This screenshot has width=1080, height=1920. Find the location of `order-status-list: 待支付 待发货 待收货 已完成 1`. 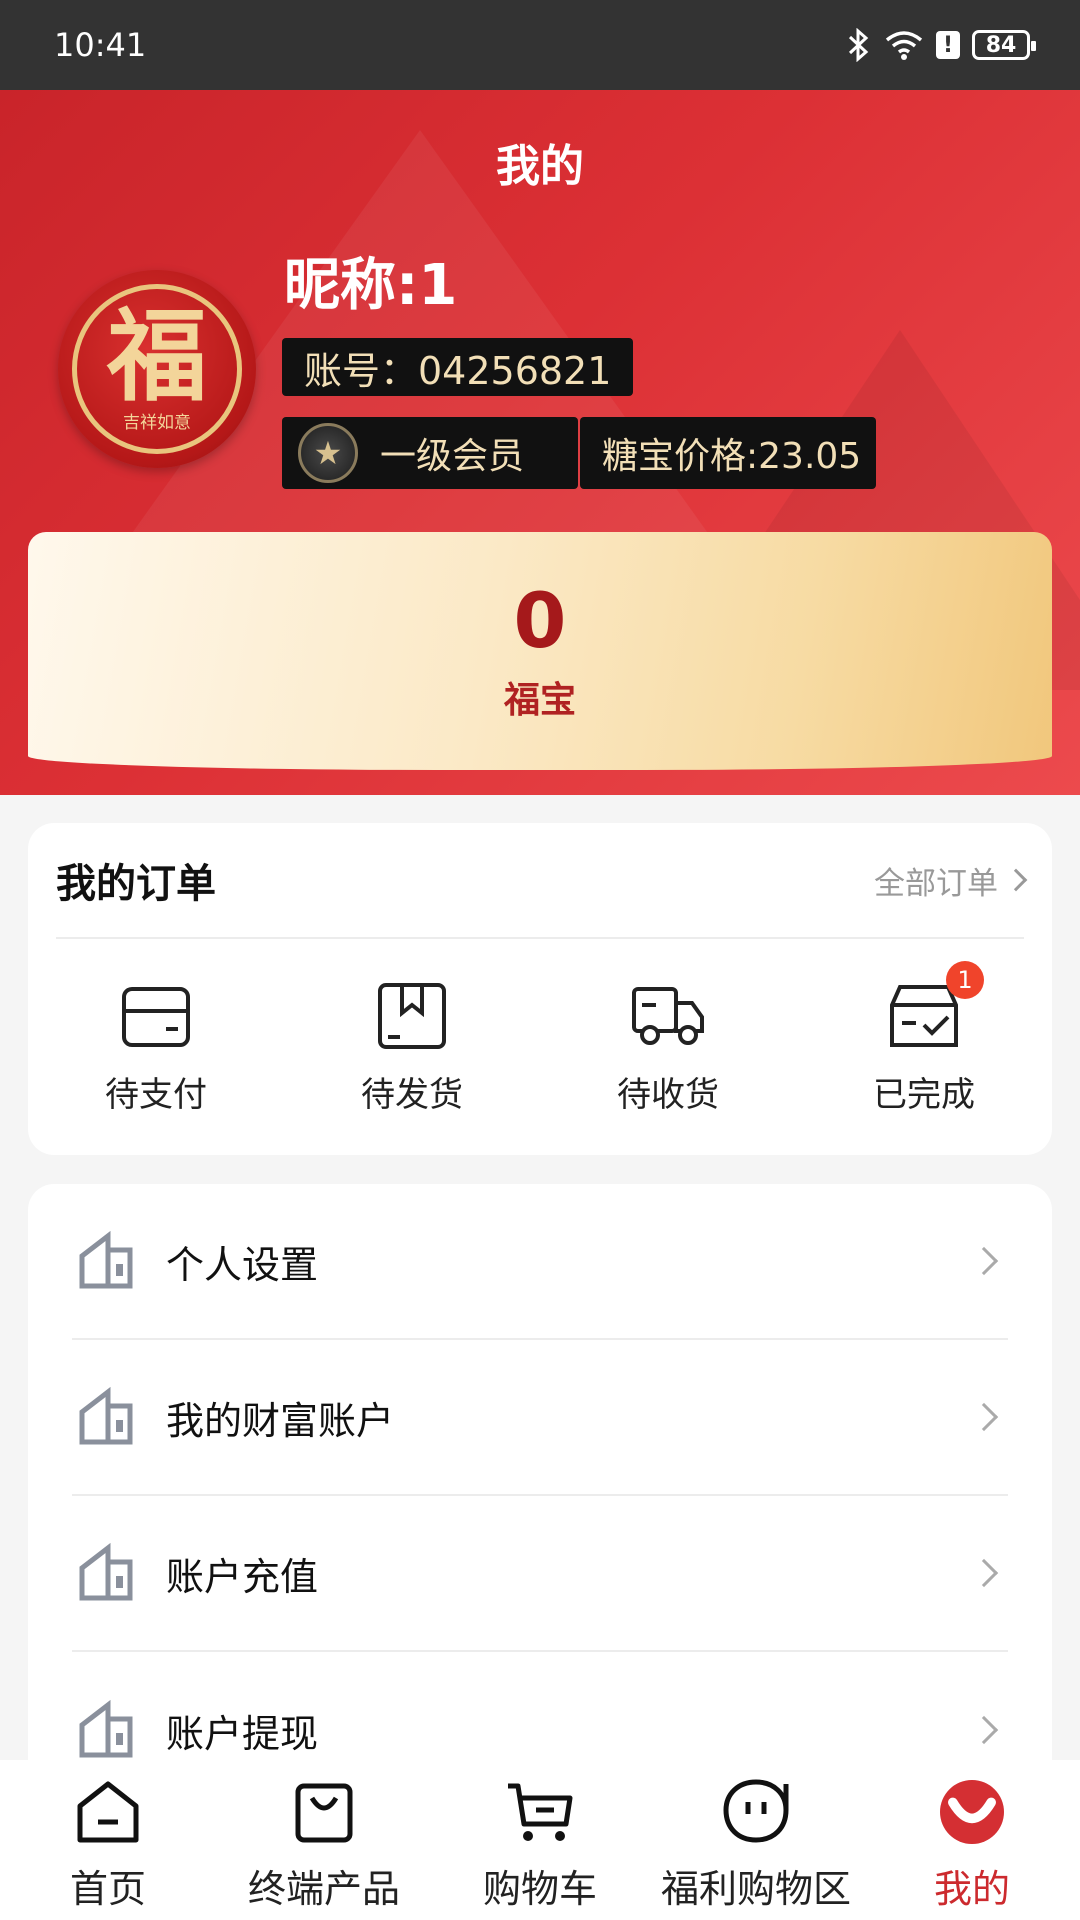

order-status-list: 待支付 待发货 待收货 已完成 1 is located at coordinates (540, 1046).